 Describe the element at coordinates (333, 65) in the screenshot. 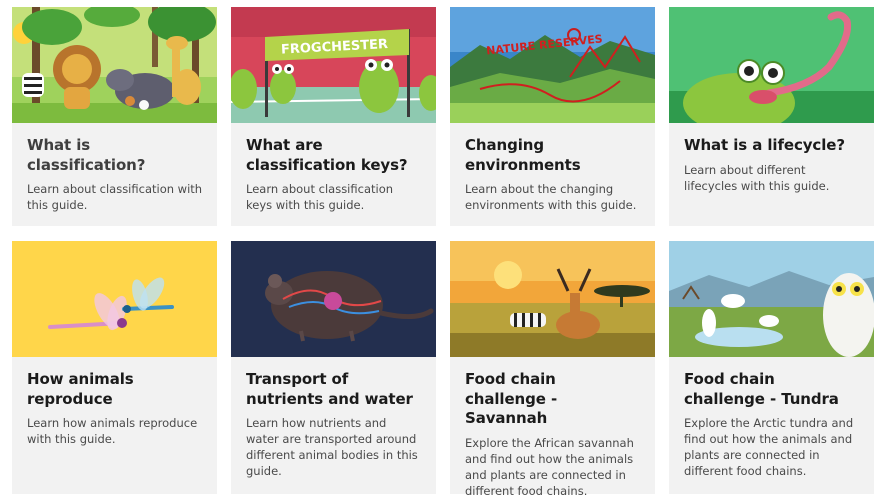

I see `card-thumbnail-classification-keys: FROGCHESTER` at that location.